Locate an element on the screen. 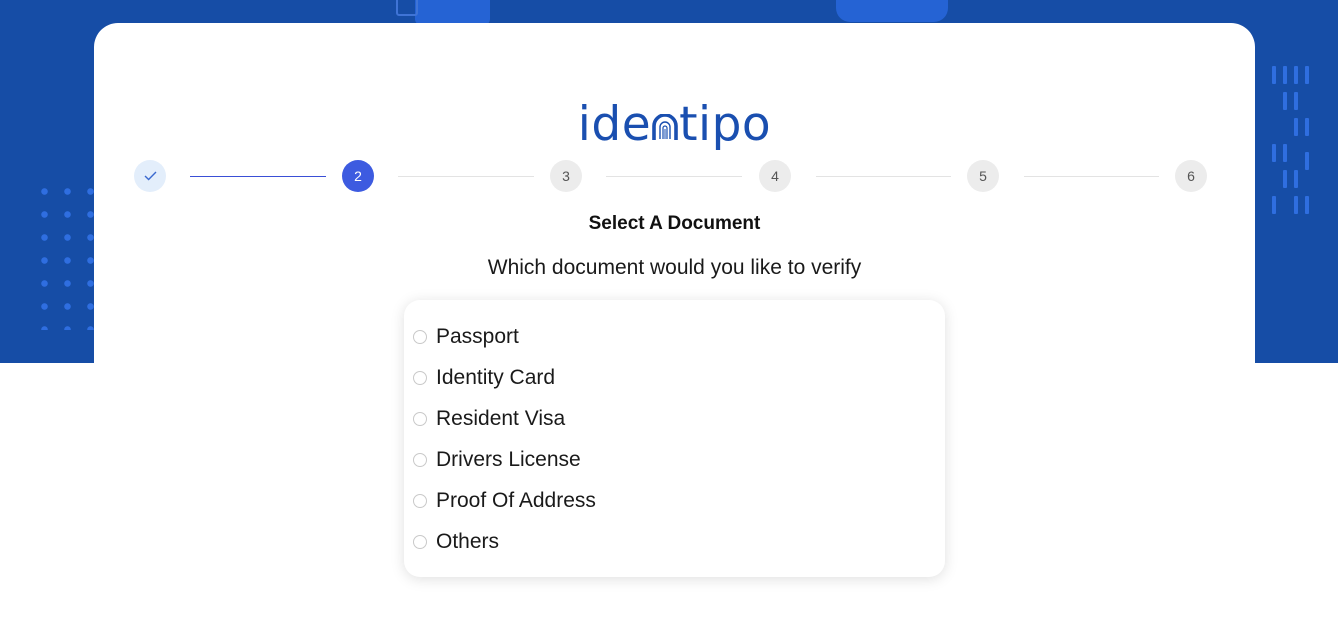  option-others: Others is located at coordinates (456, 542).